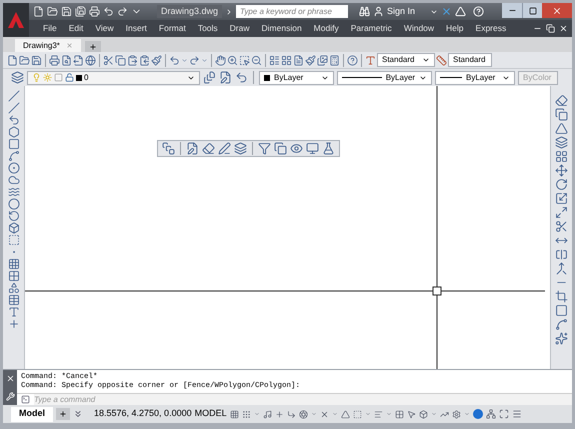  What do you see at coordinates (296, 77) in the screenshot?
I see `color-dropdown: ByLayer` at bounding box center [296, 77].